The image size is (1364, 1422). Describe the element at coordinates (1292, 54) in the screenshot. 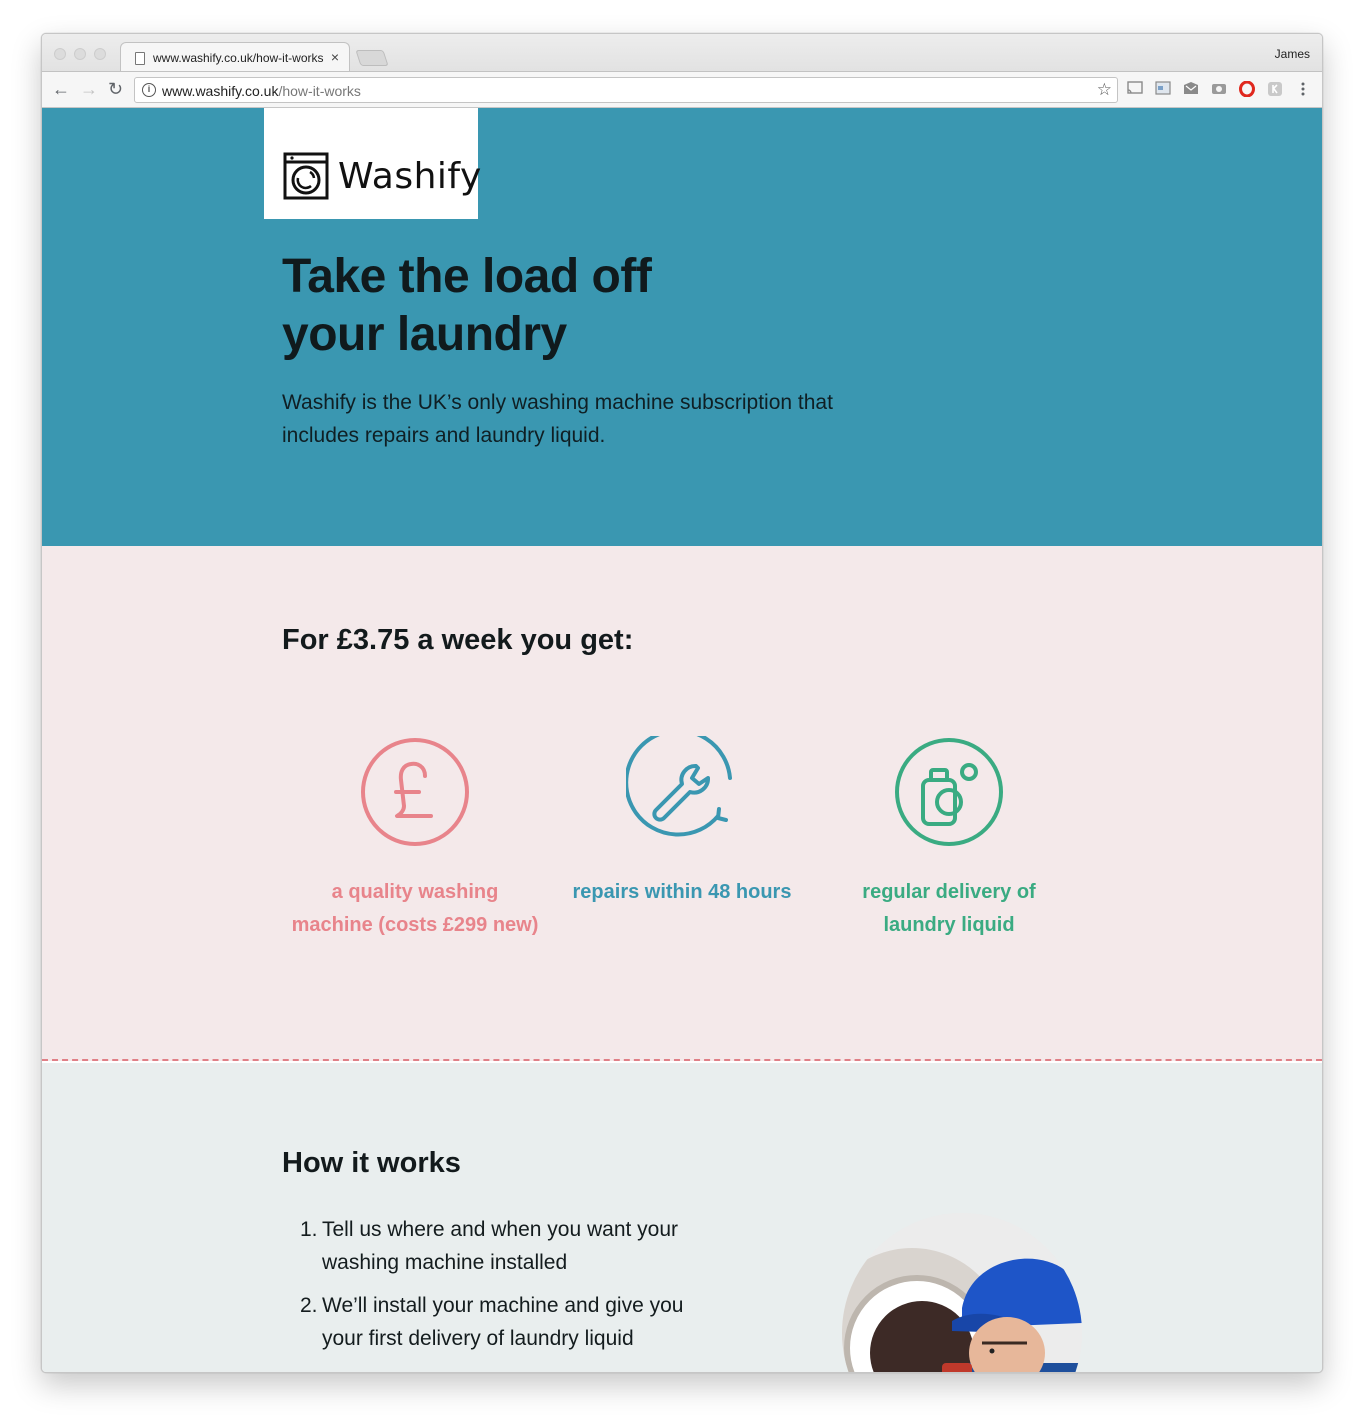

I see `profile-name: James` at that location.